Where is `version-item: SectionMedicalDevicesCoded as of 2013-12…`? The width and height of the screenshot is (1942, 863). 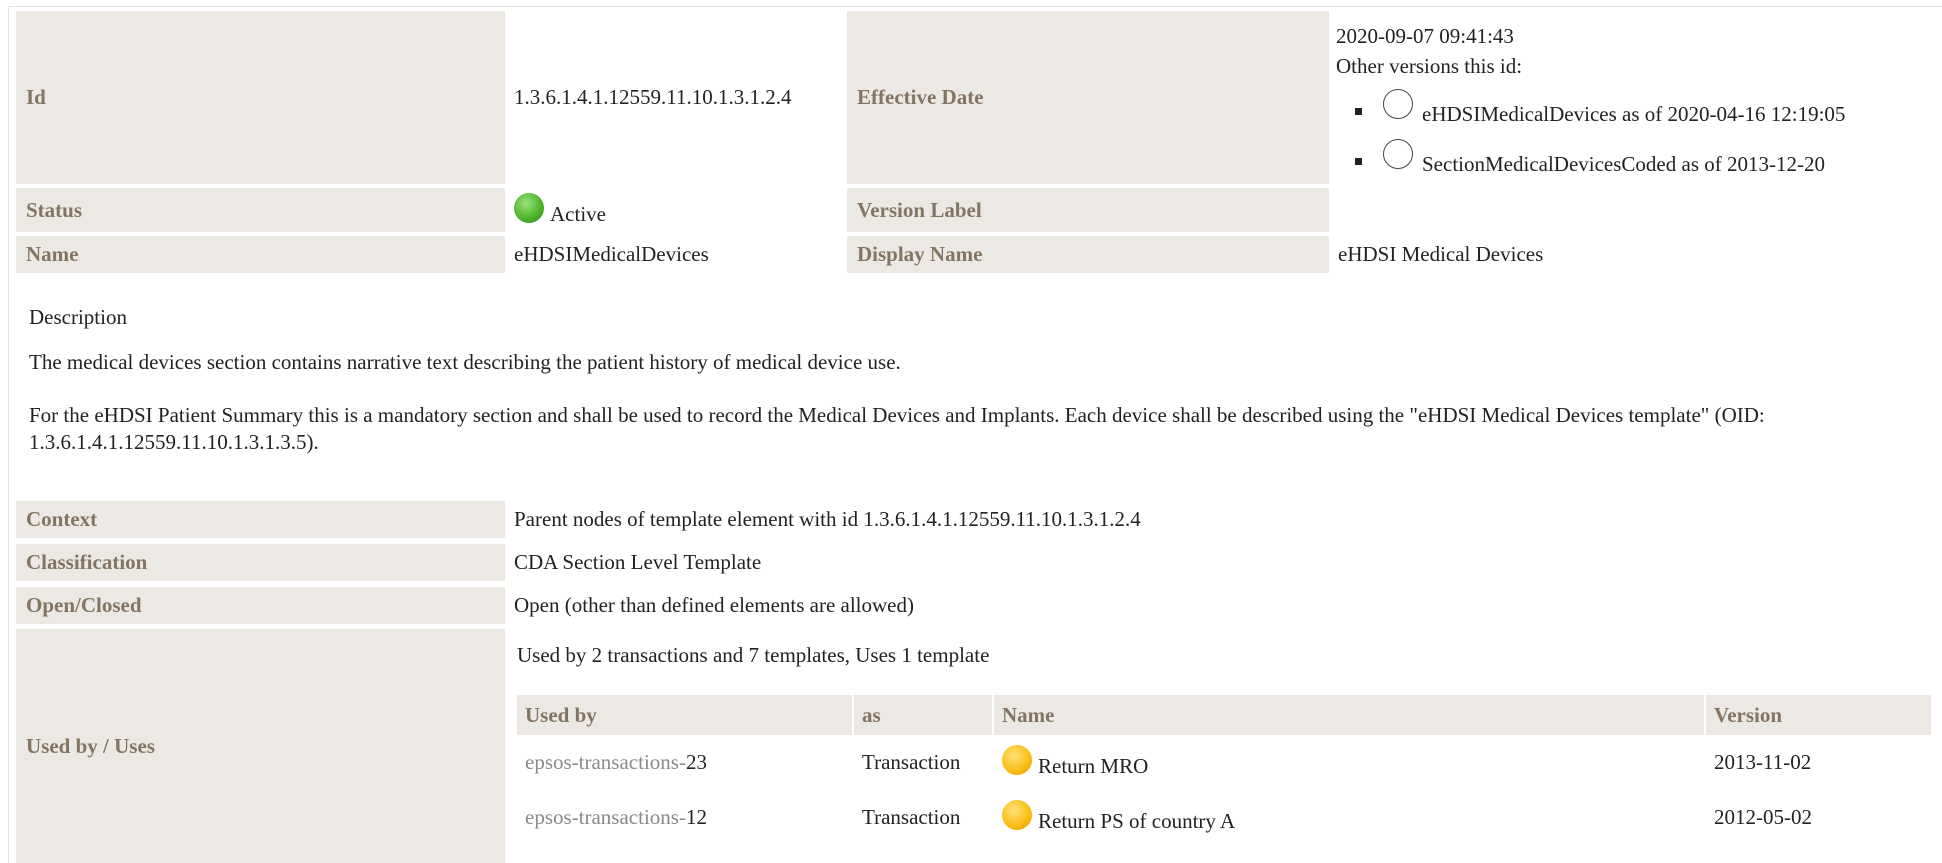 version-item: SectionMedicalDevicesCoded as of 2013-12… is located at coordinates (1580, 158).